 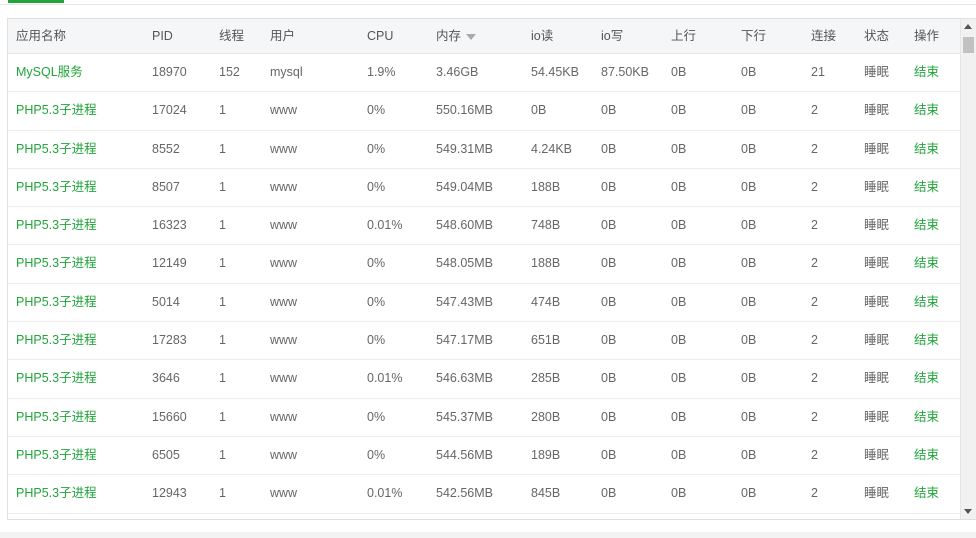 I want to click on cell-pid: 5014, so click(x=166, y=301).